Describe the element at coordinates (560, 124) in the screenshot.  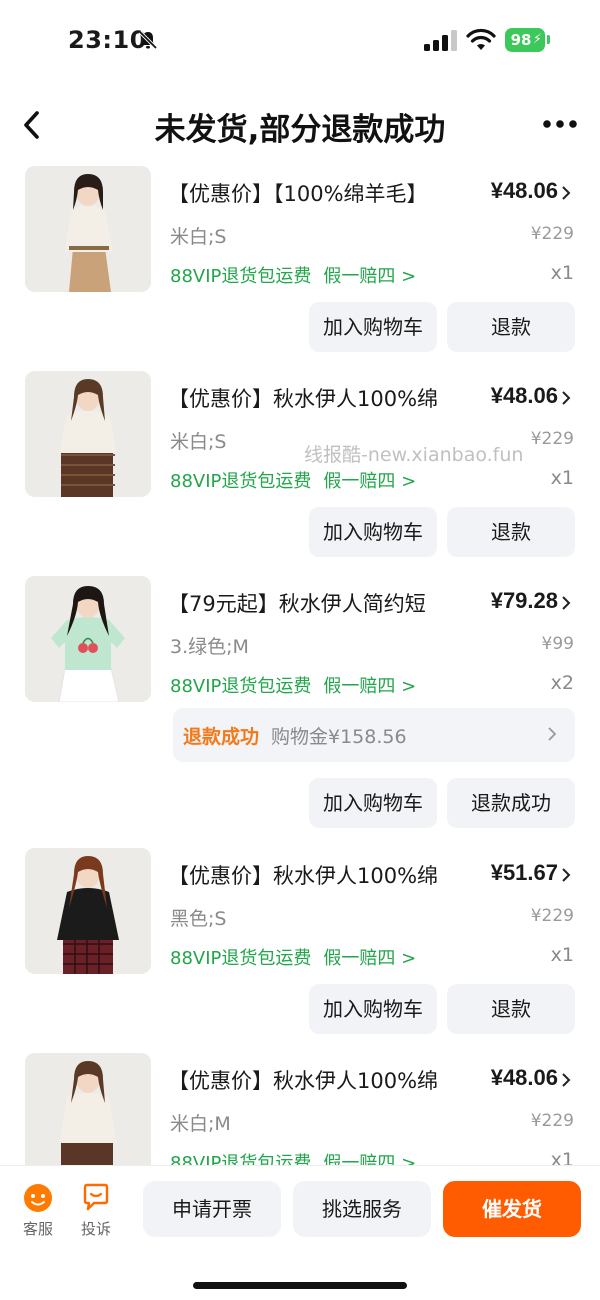
I see `more-icon` at that location.